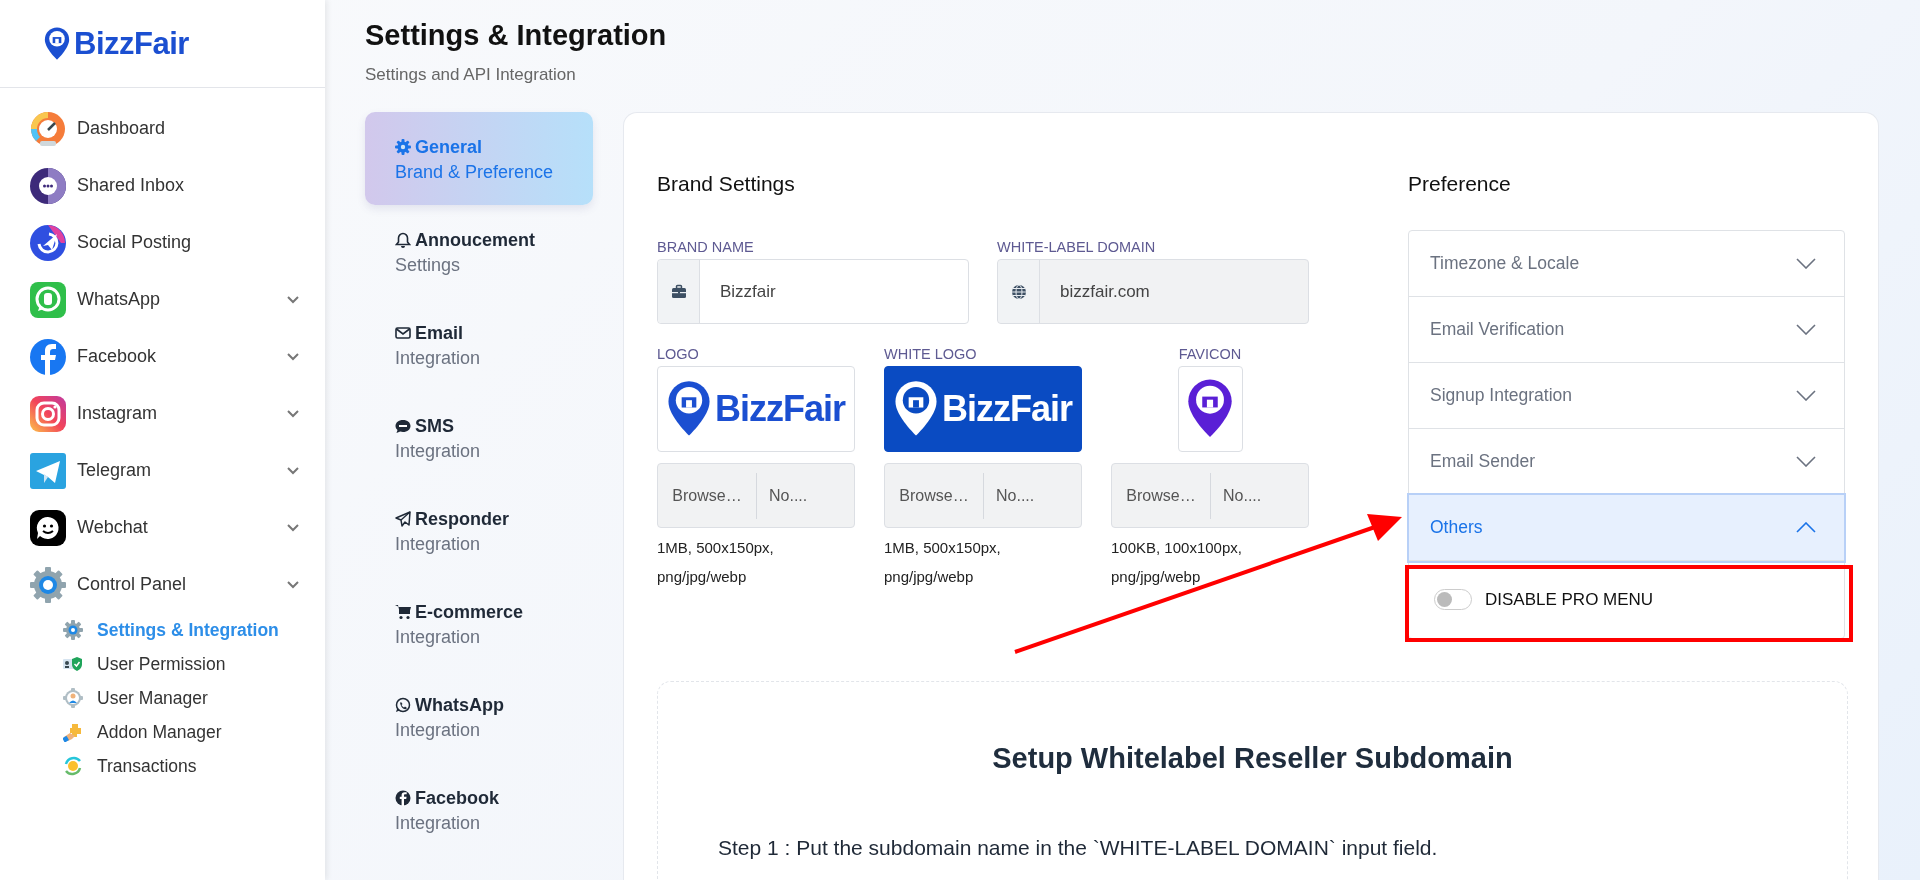  What do you see at coordinates (1282, 848) in the screenshot?
I see `instruction-step: Step 1 : Put the subdomain name in the `WHITE-LABEL DOMAIN` input field.` at bounding box center [1282, 848].